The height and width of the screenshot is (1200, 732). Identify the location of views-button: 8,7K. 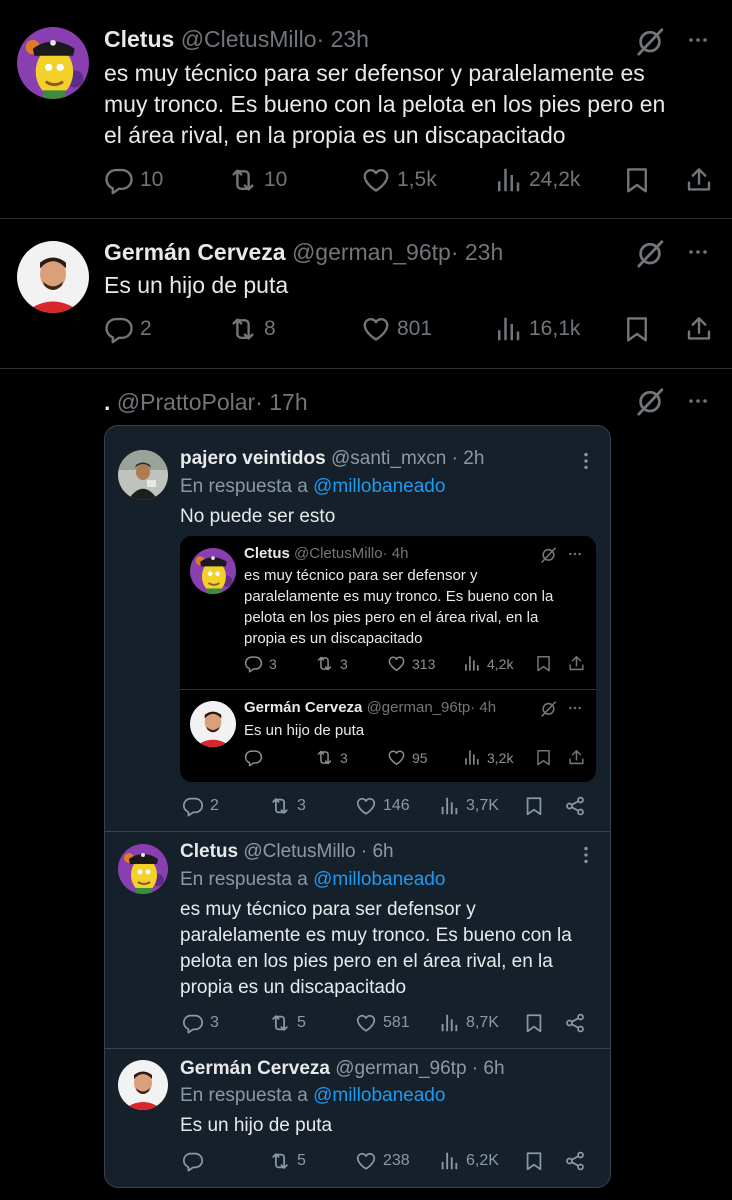
(468, 1023).